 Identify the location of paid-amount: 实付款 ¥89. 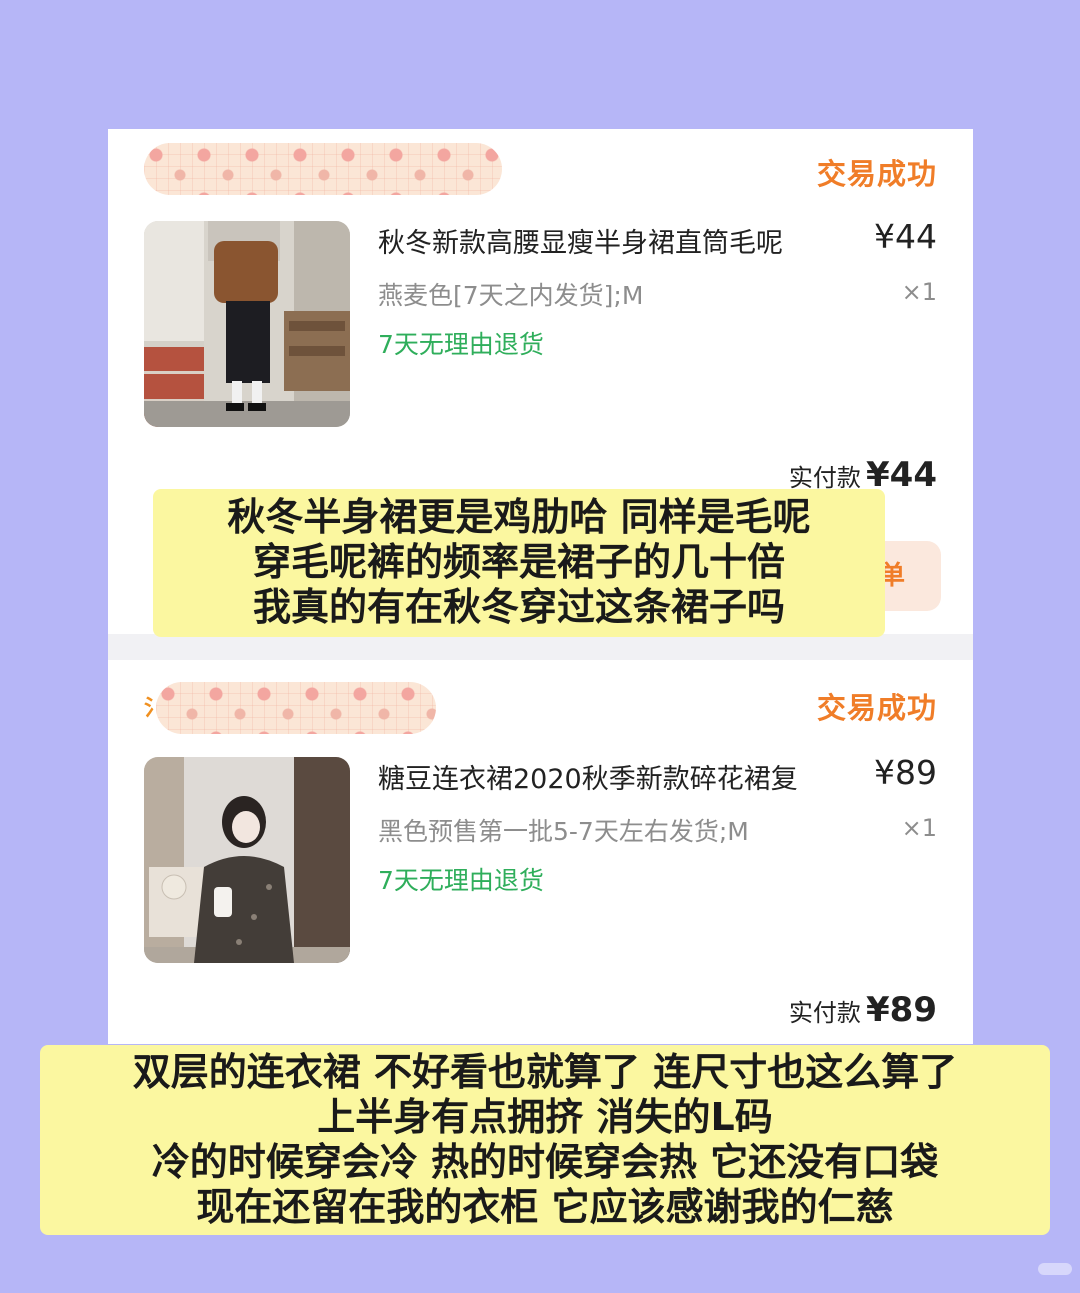
(863, 1010).